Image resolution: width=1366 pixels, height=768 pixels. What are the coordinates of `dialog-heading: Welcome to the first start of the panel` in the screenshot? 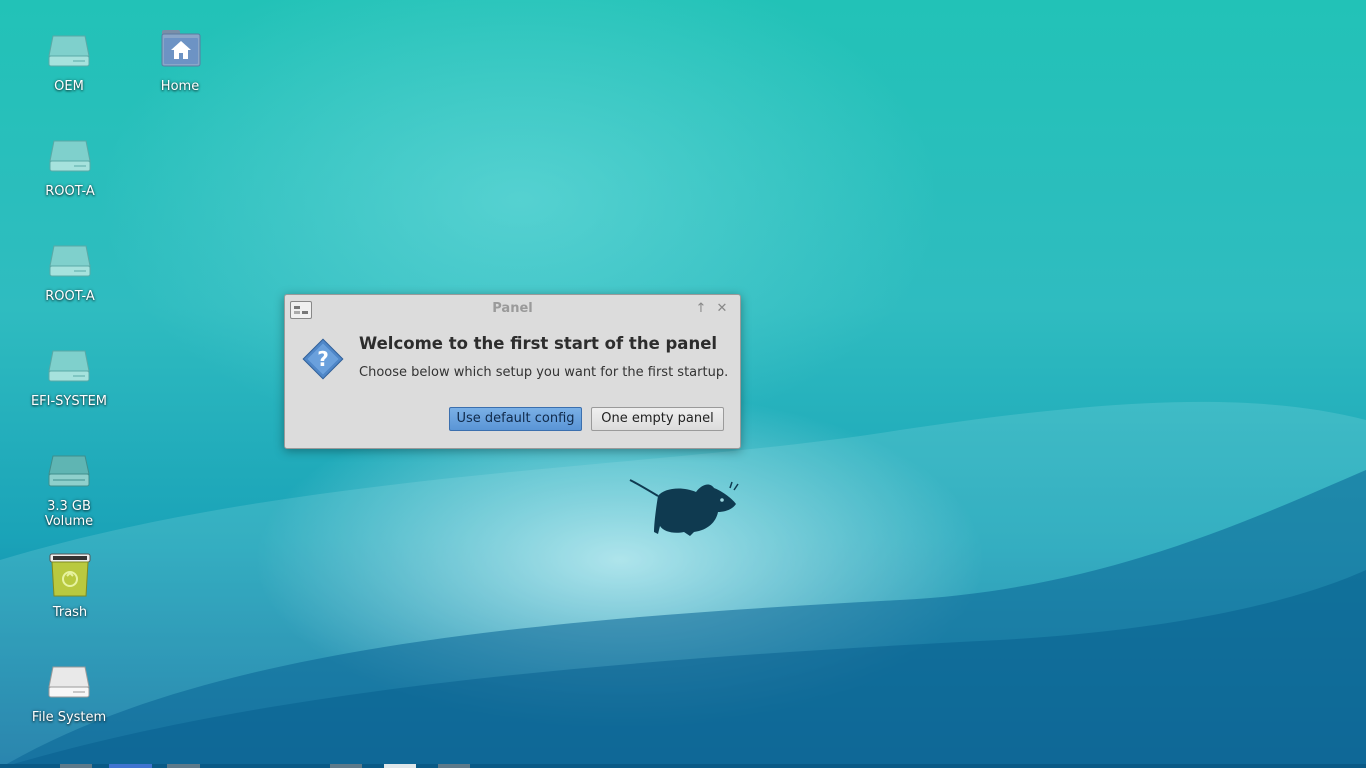 It's located at (538, 343).